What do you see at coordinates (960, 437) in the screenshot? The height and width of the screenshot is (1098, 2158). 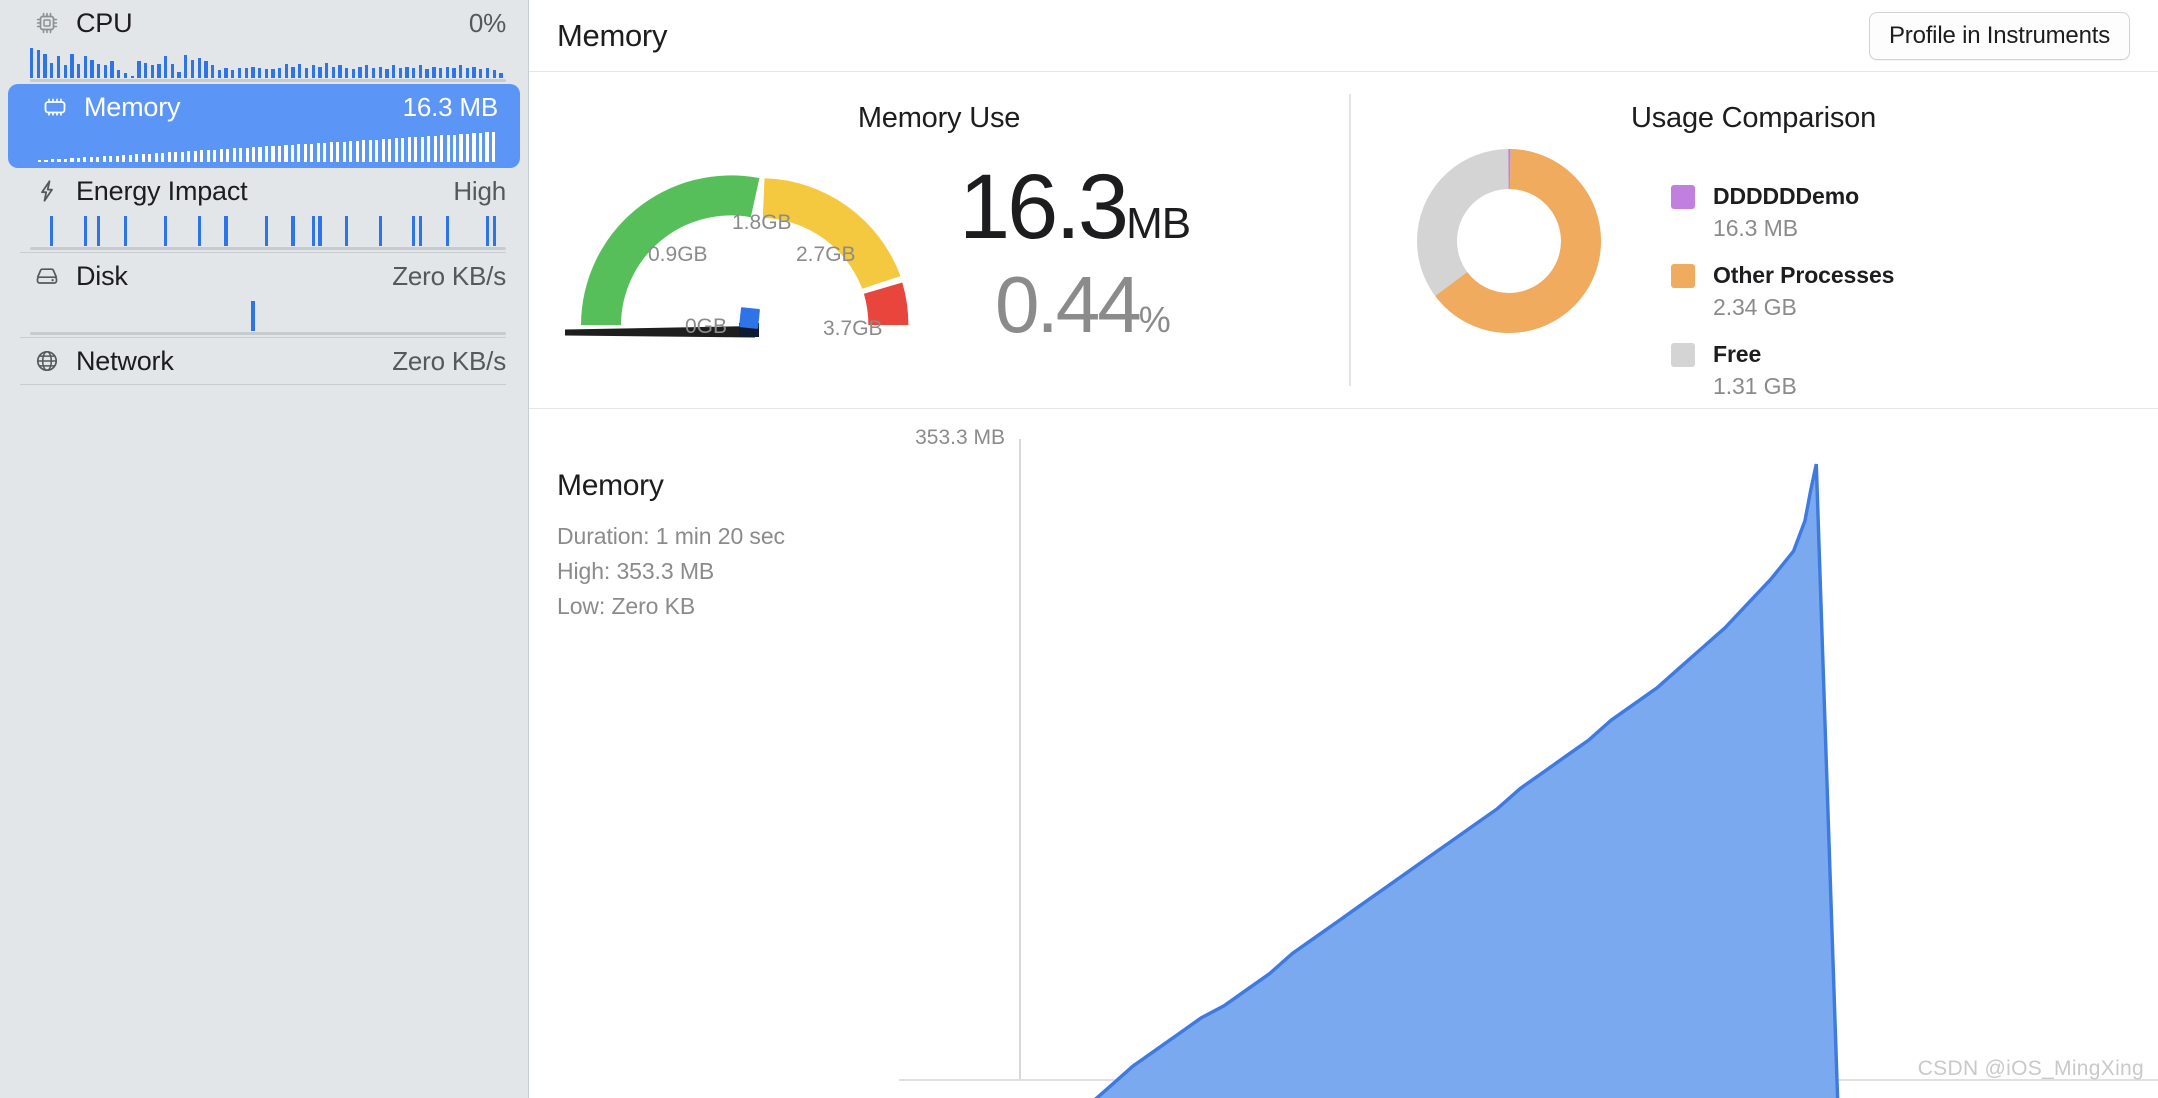 I see `timeline-y-max-label: 353.3 MB` at bounding box center [960, 437].